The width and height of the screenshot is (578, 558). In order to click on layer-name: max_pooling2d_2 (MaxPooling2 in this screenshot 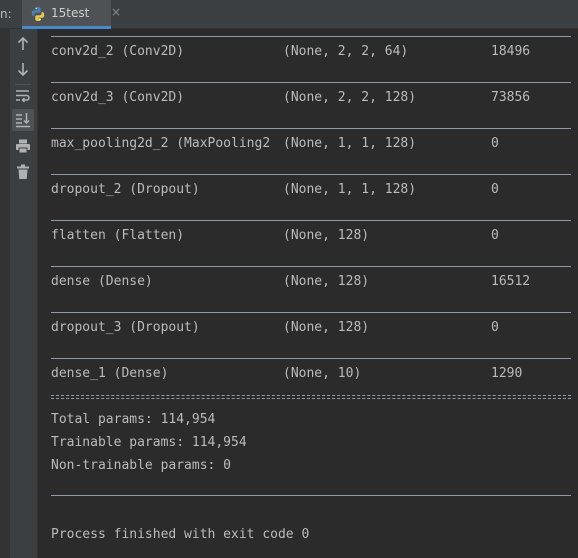, I will do `click(161, 143)`.